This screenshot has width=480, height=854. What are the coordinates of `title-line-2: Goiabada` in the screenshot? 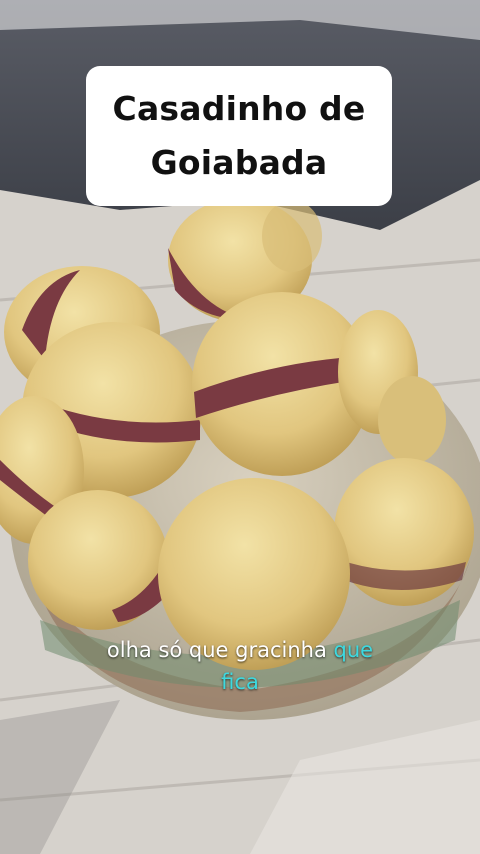 It's located at (239, 162).